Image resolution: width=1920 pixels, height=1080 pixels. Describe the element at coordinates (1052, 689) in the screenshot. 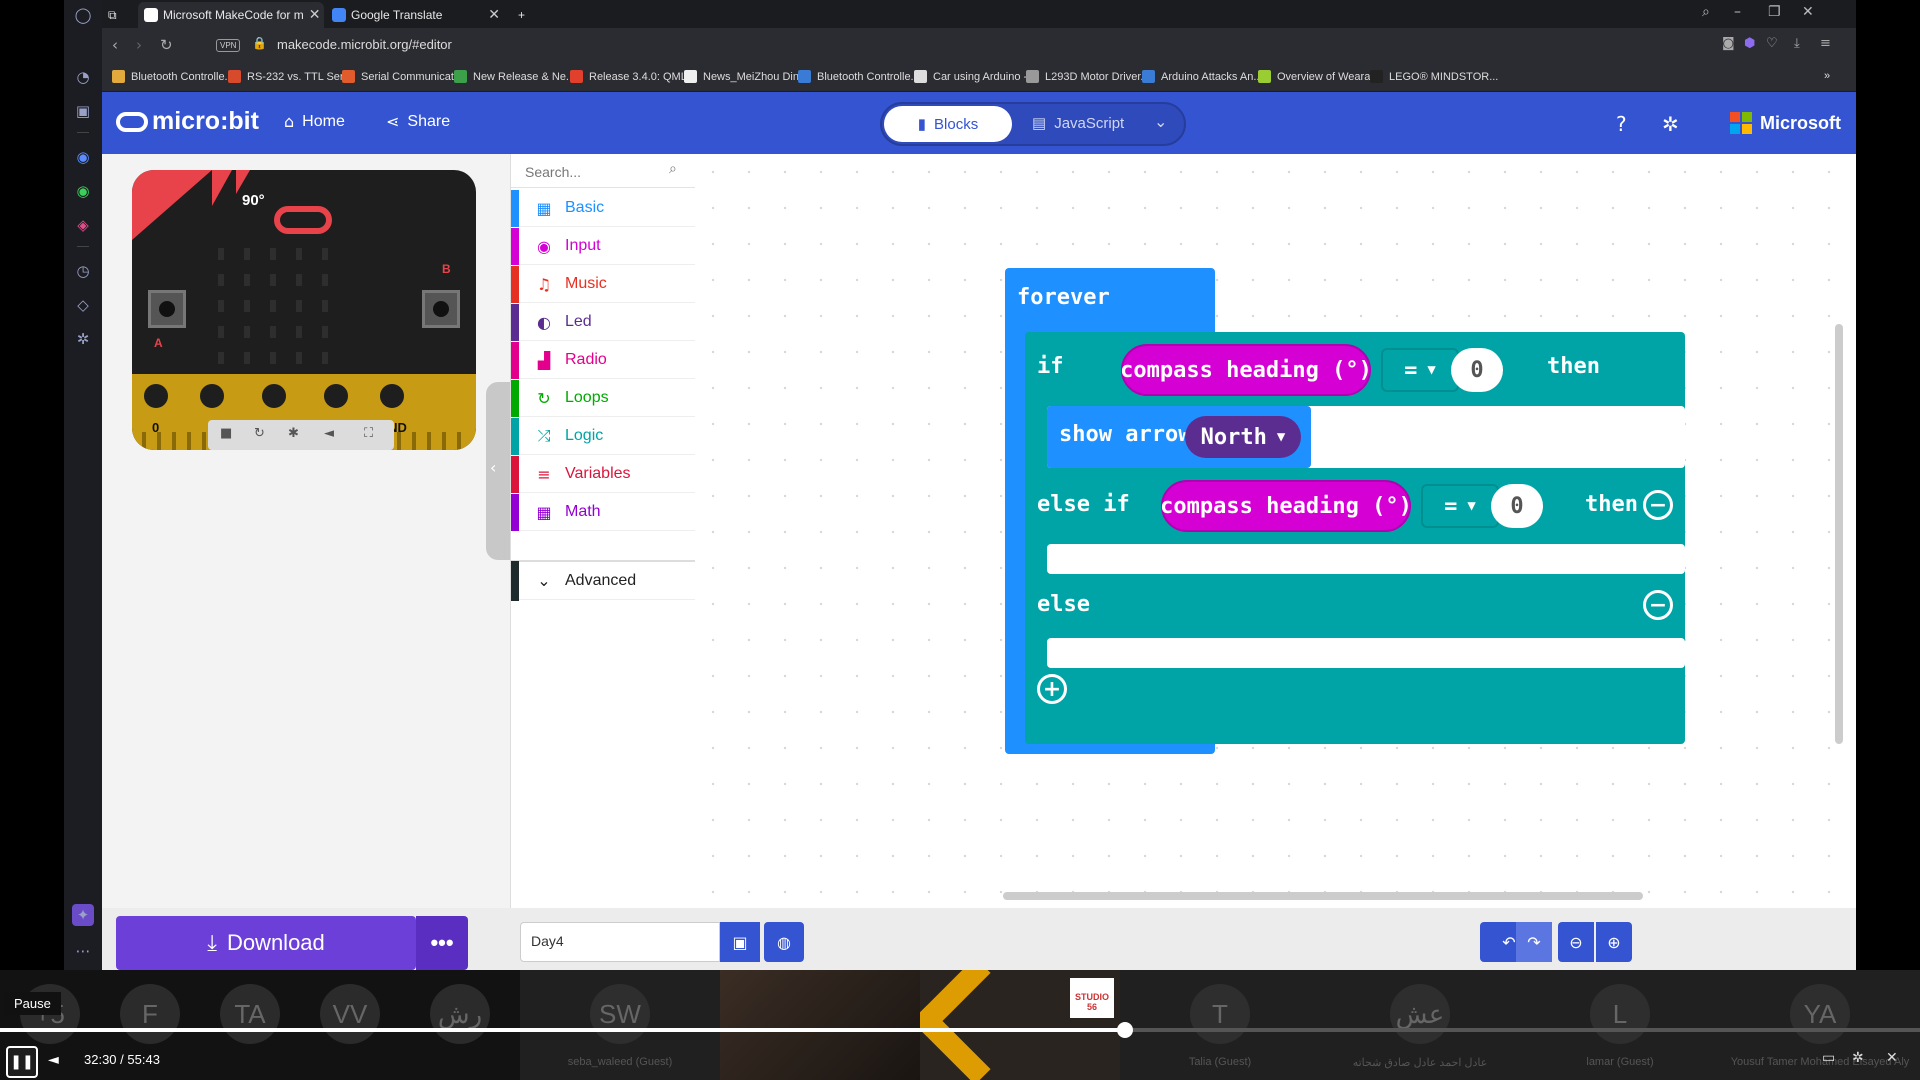

I see `add-branch-icon: +` at that location.